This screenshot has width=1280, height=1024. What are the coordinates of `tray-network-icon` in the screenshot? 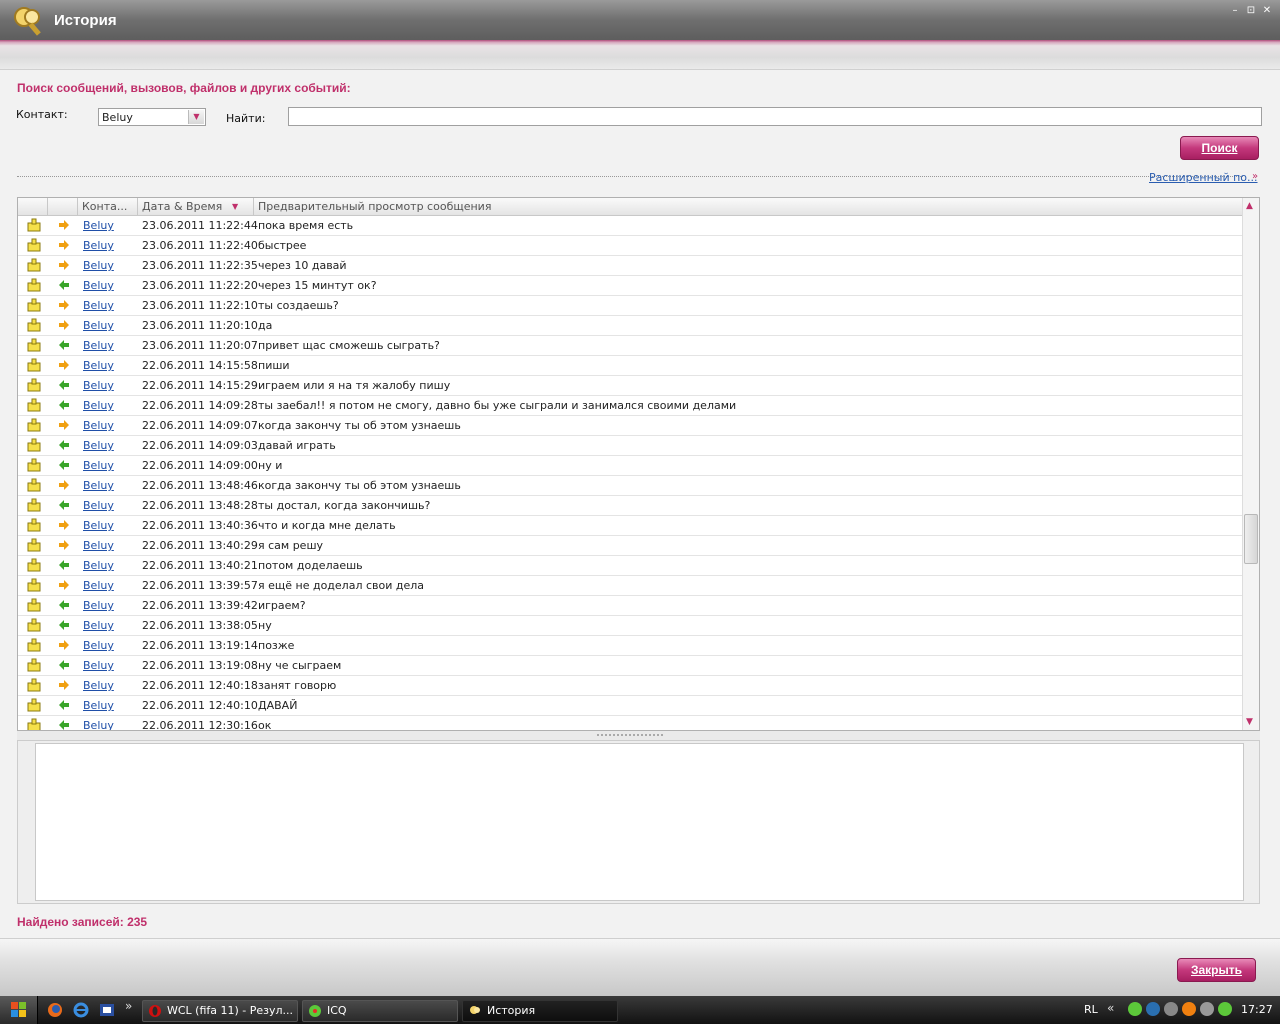 It's located at (1153, 1009).